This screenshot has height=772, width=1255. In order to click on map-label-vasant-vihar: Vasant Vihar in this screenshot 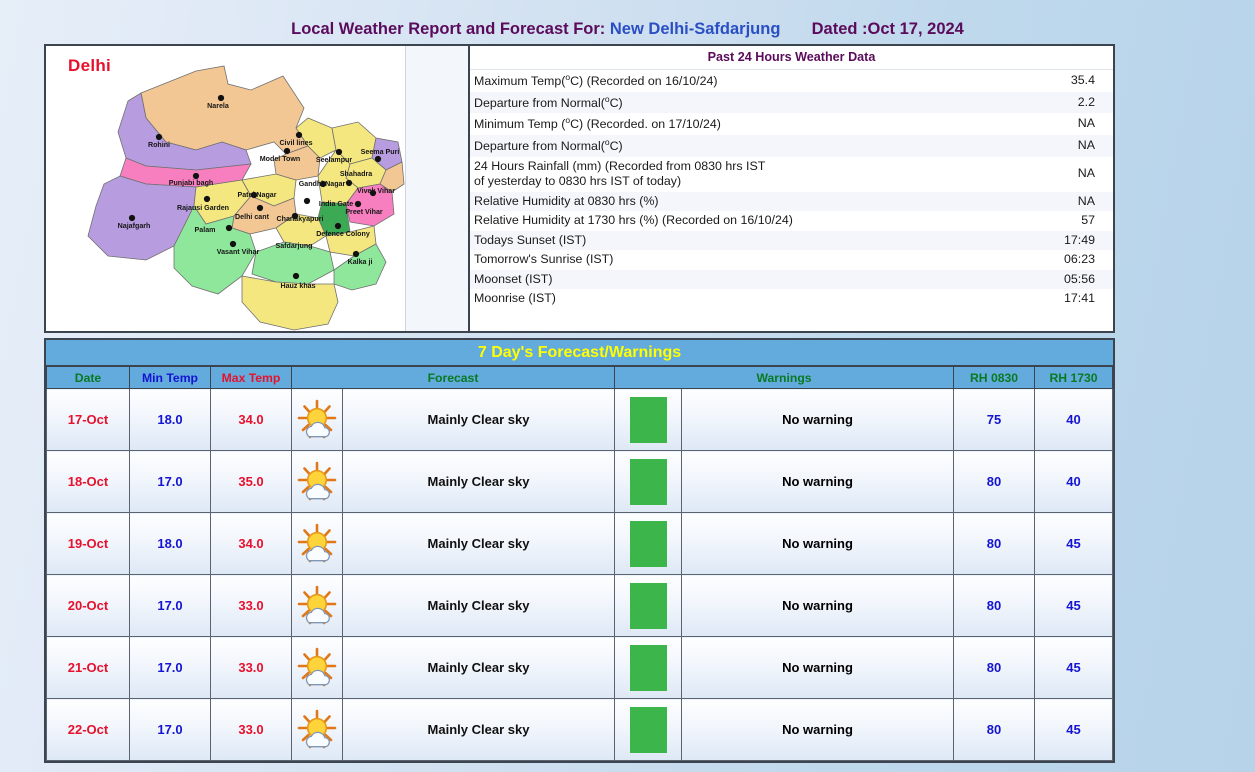, I will do `click(238, 252)`.